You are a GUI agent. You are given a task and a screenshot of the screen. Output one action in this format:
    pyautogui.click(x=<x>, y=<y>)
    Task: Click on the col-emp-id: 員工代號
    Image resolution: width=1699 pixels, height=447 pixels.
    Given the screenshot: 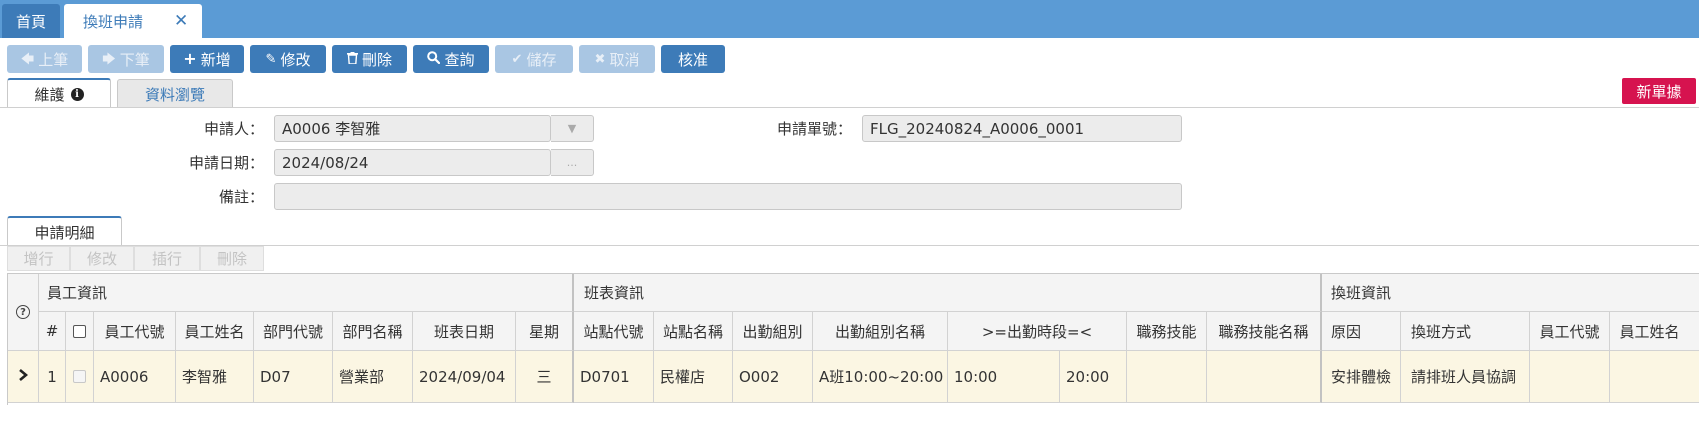 What is the action you would take?
    pyautogui.click(x=135, y=331)
    